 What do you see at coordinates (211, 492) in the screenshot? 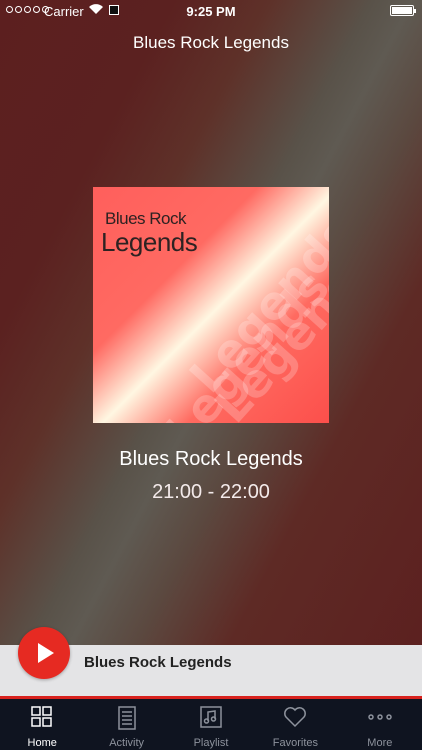
I see `show-time: 21:00 - 22:00` at bounding box center [211, 492].